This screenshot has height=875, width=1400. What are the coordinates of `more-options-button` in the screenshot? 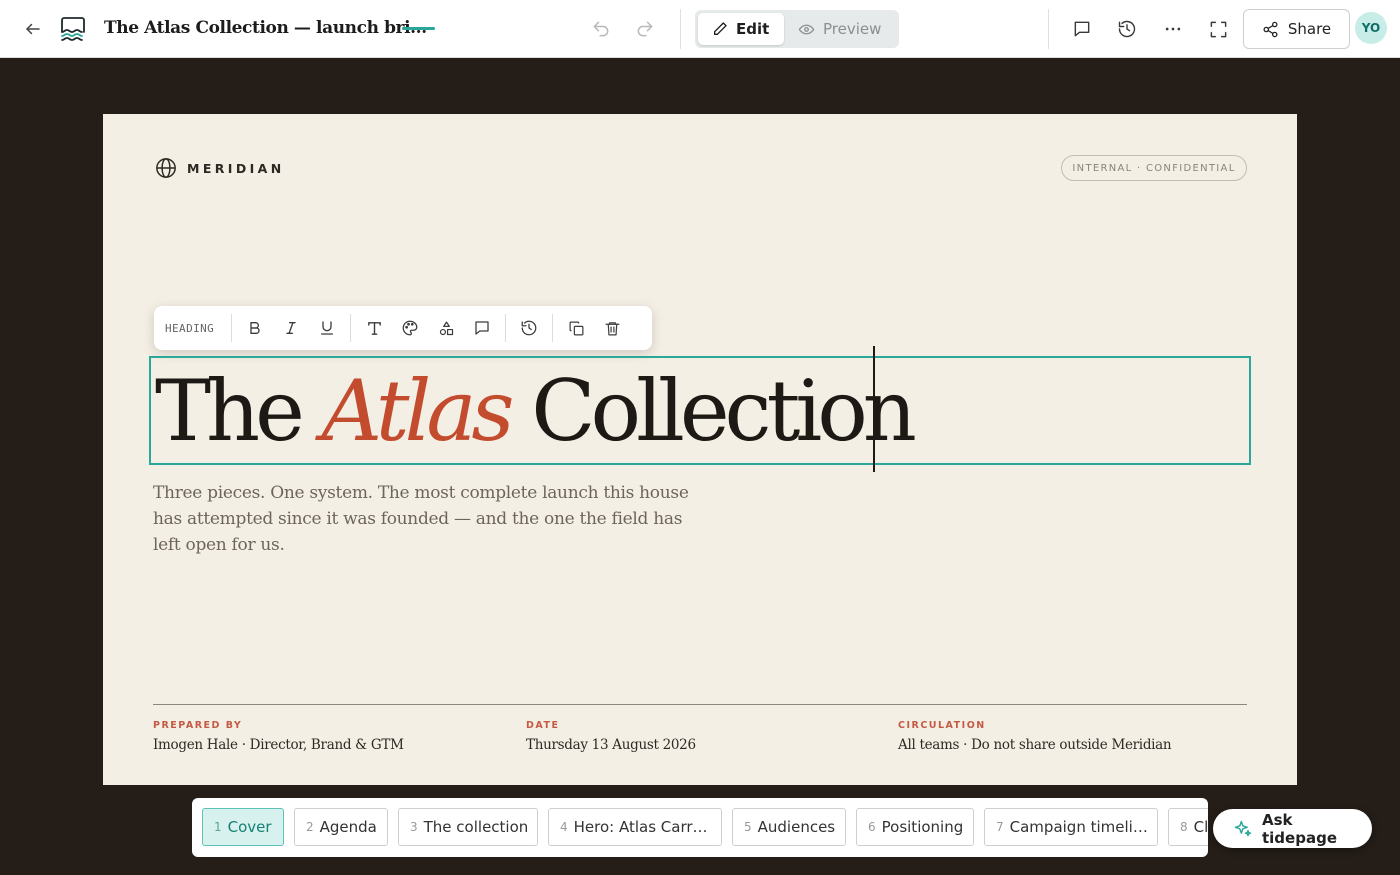 It's located at (1173, 29).